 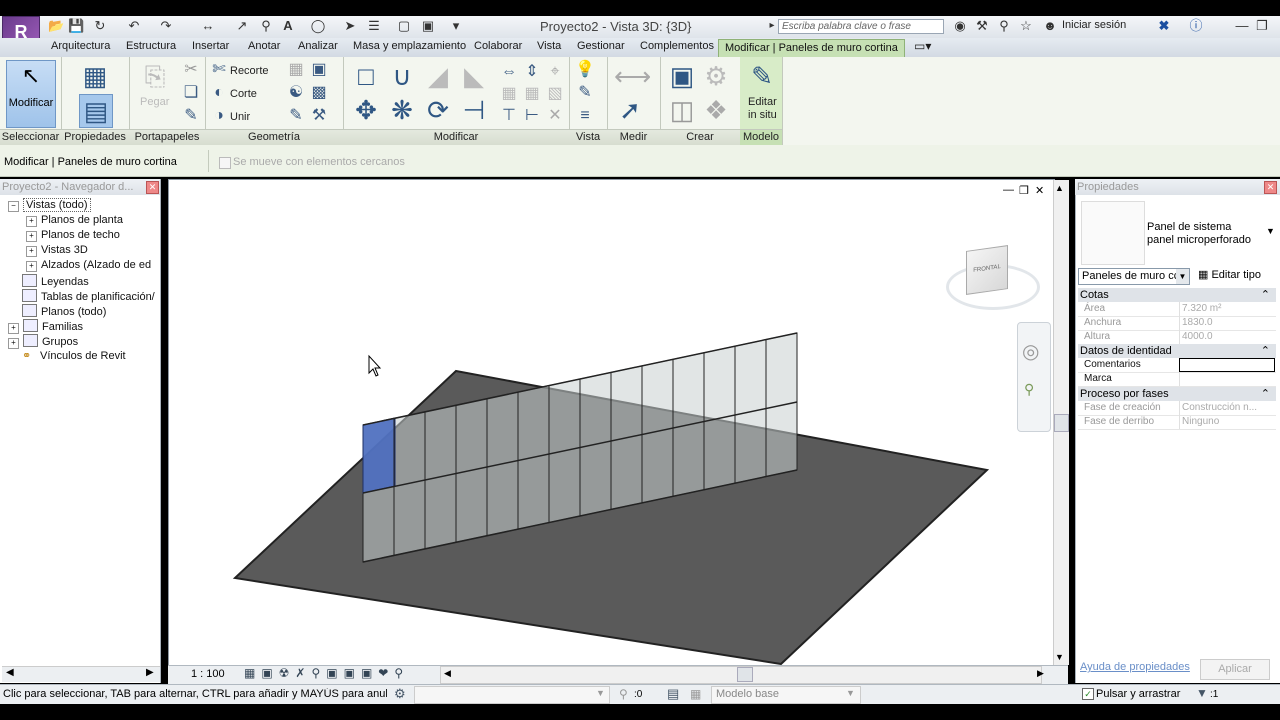 I want to click on favorites-star-icon: ☆, so click(x=1026, y=26).